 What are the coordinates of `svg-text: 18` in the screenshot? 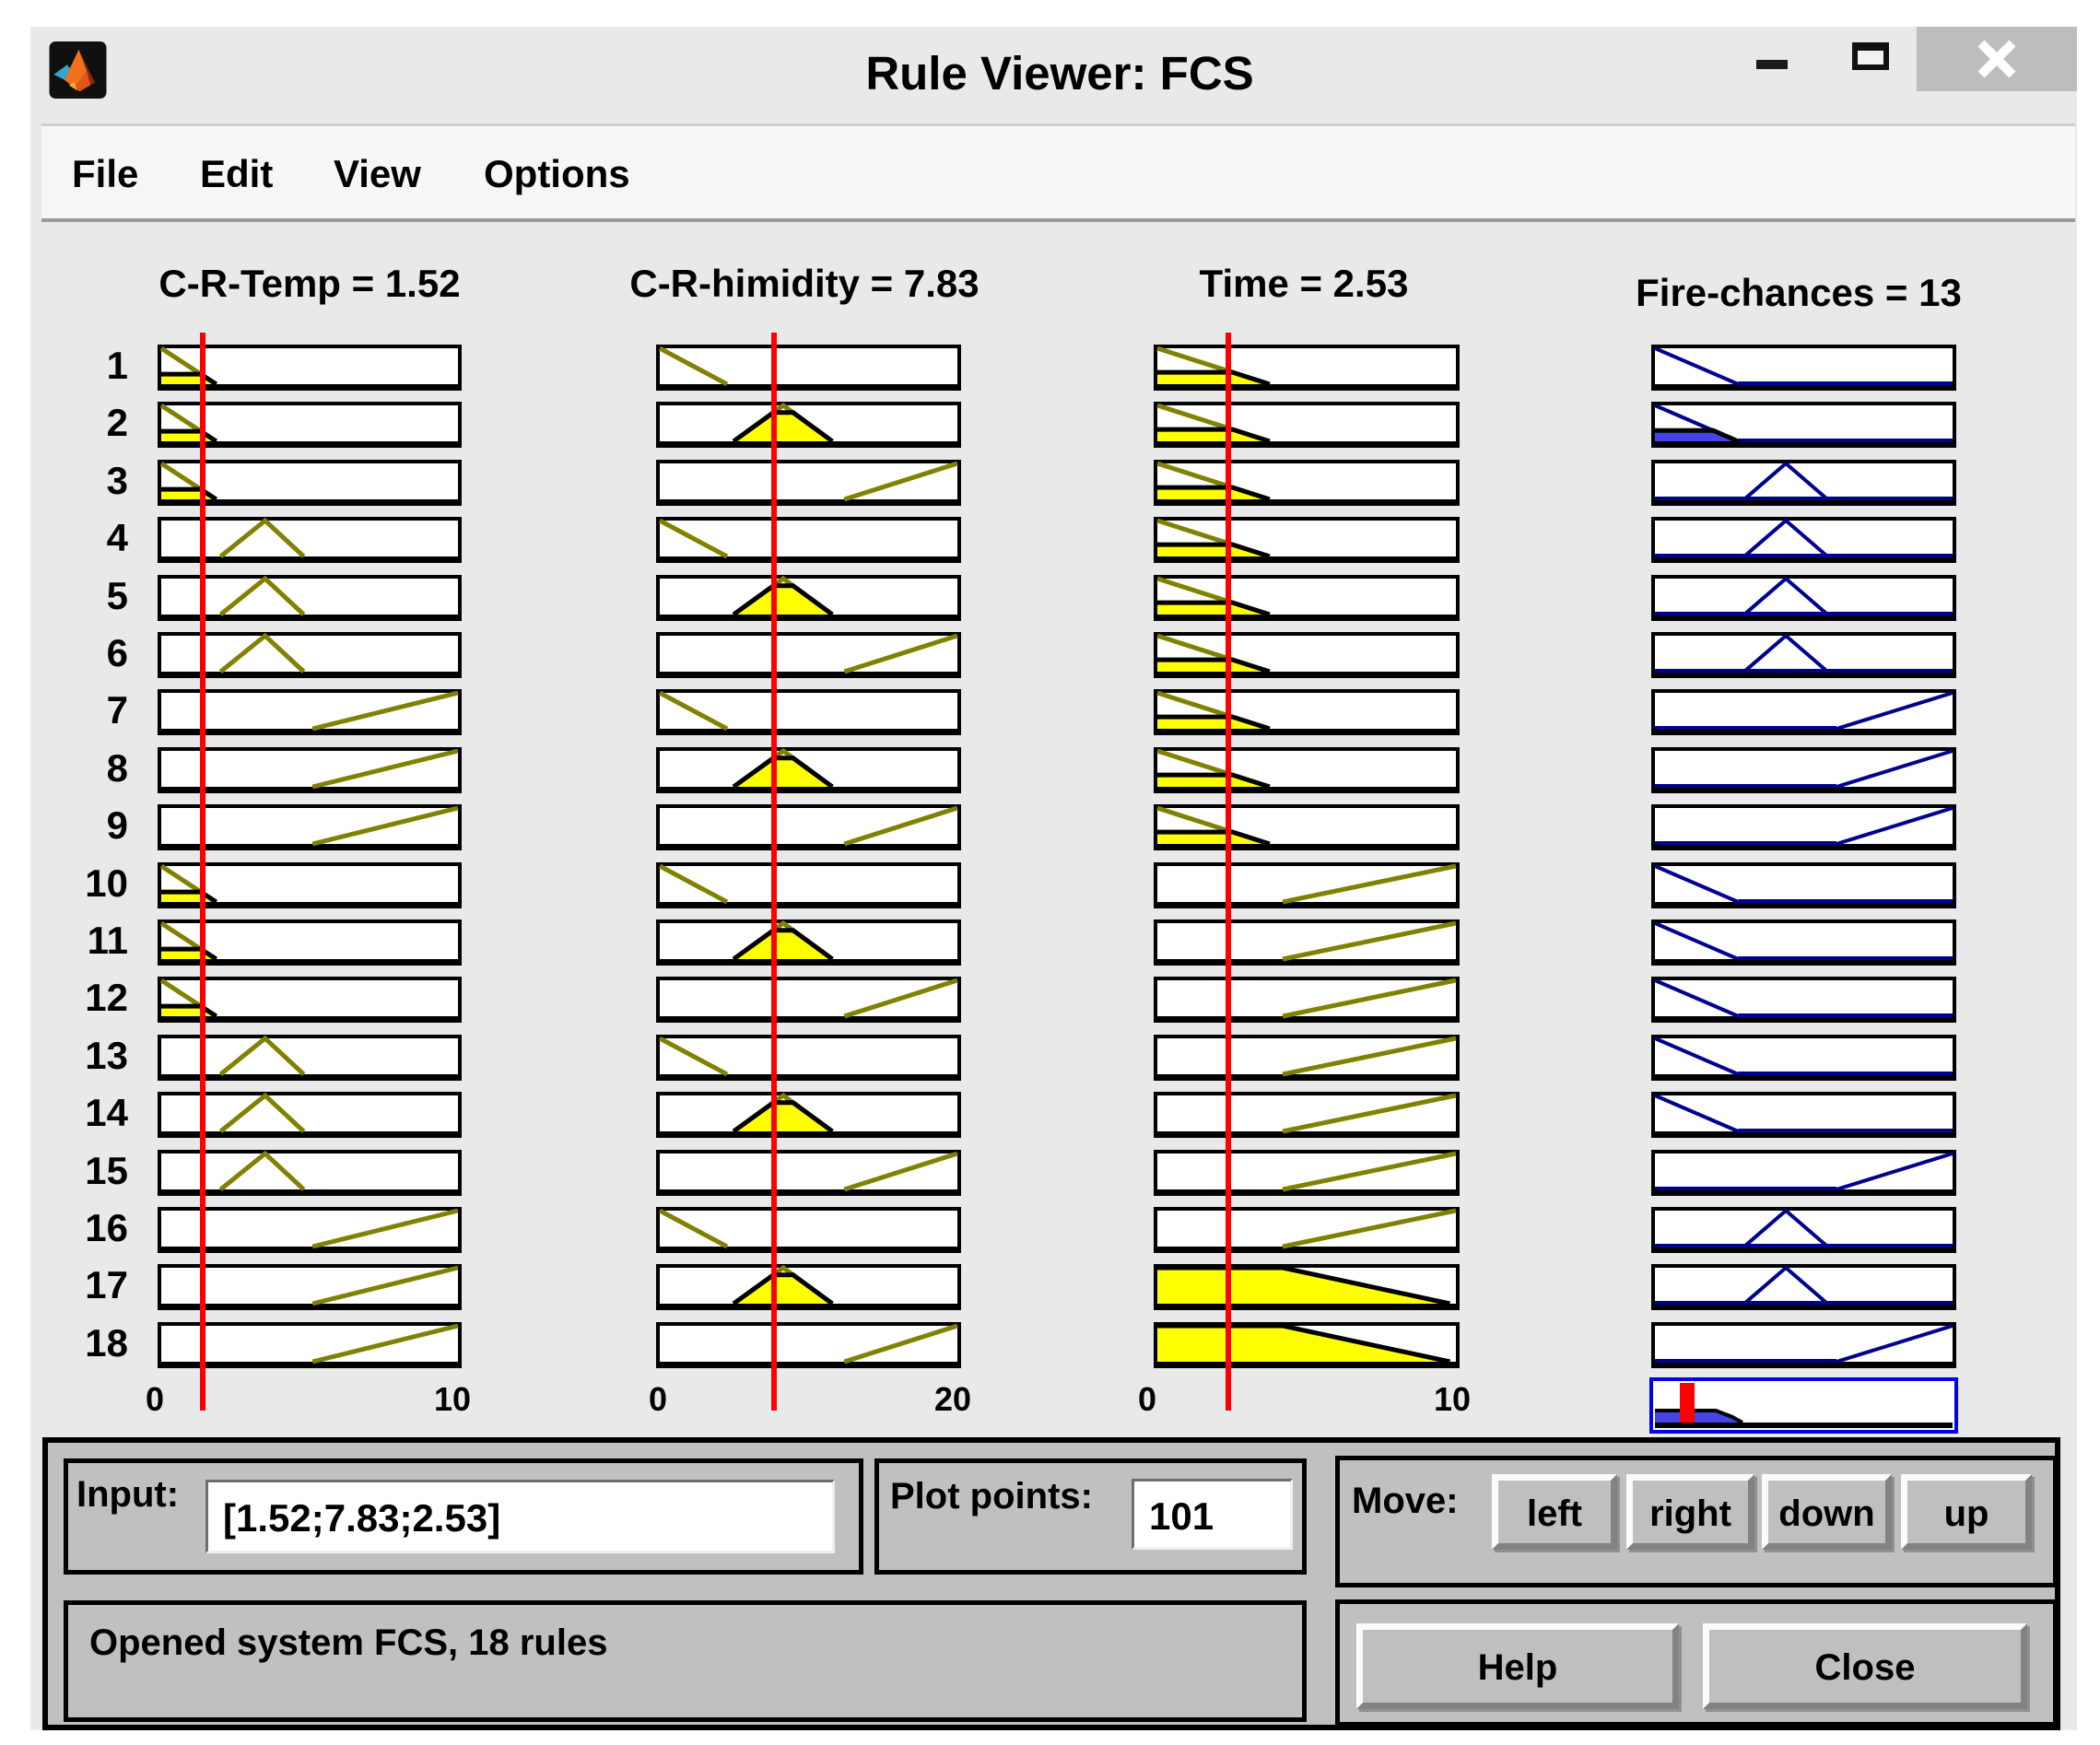 It's located at (107, 1342).